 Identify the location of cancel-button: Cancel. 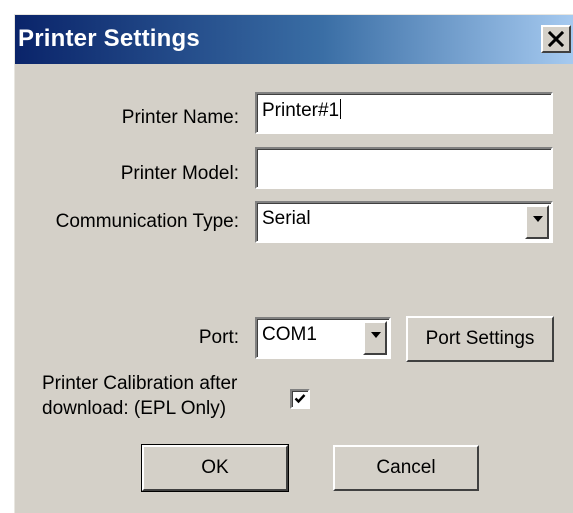
(406, 468).